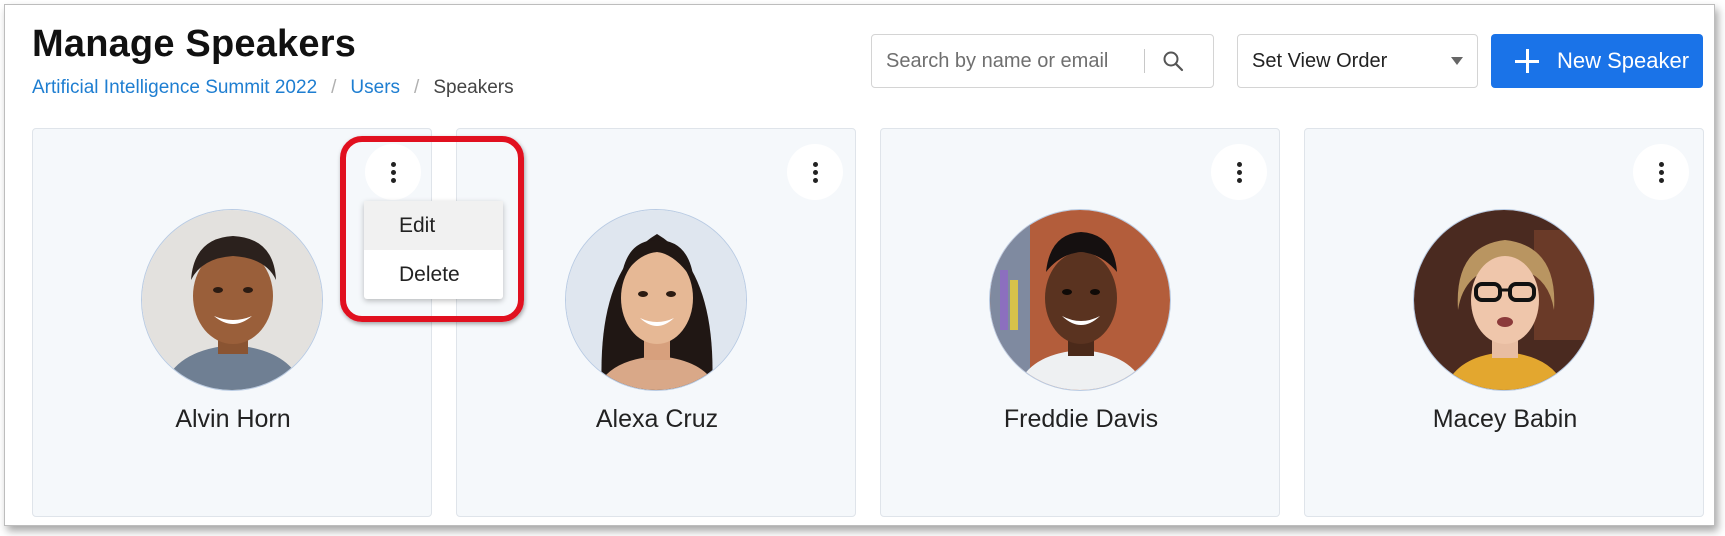 Image resolution: width=1725 pixels, height=536 pixels. I want to click on search-divider, so click(1144, 61).